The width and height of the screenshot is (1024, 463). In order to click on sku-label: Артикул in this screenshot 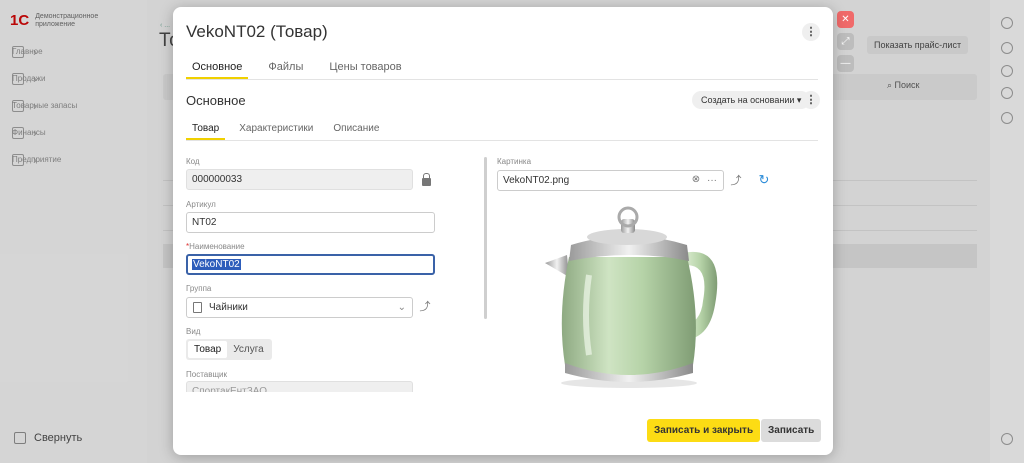, I will do `click(201, 204)`.